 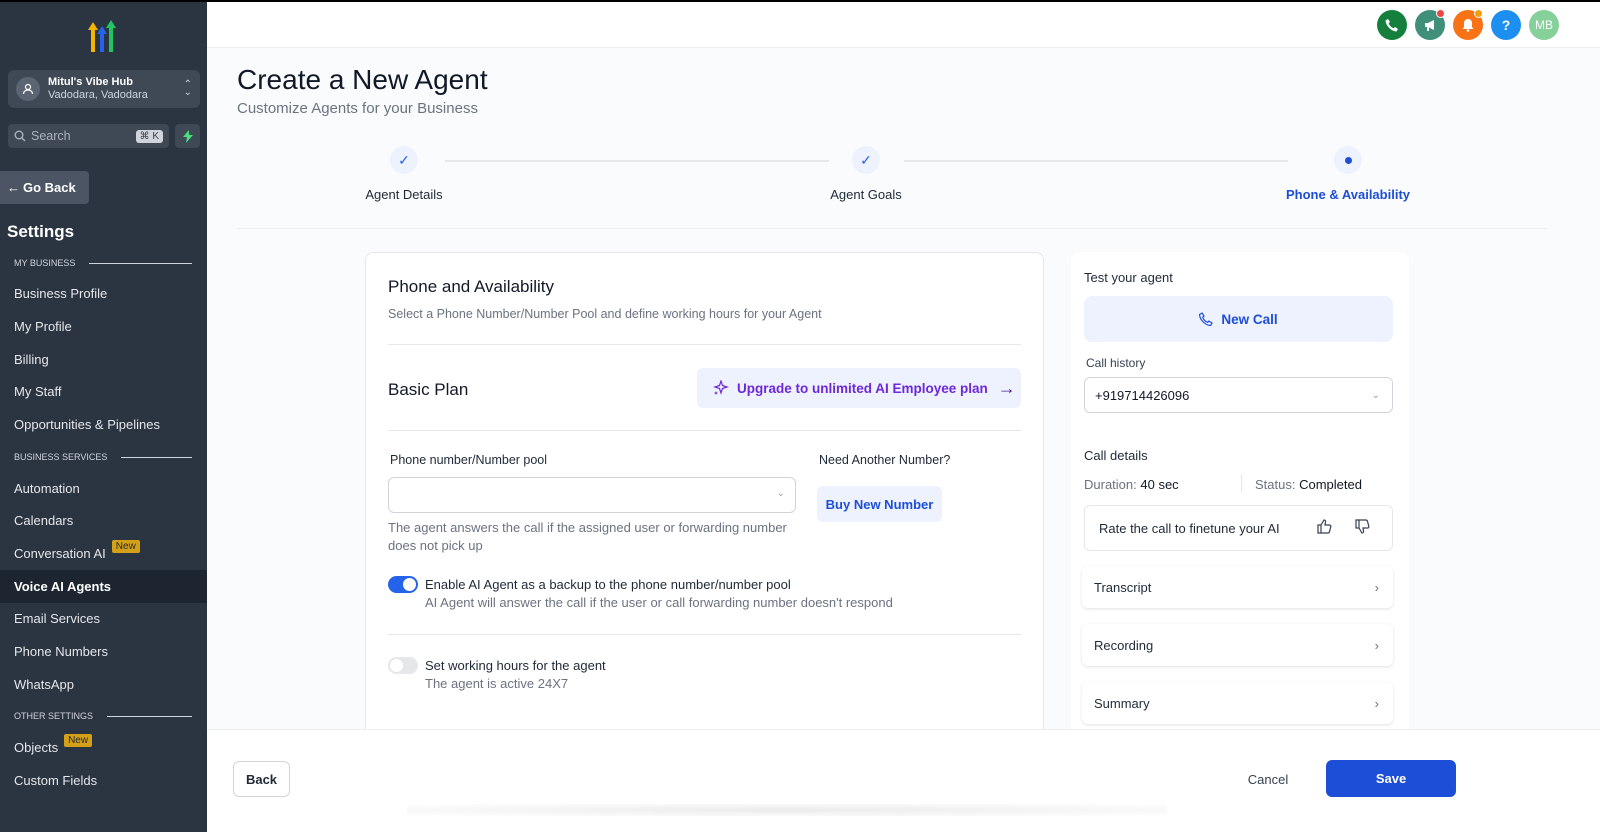 What do you see at coordinates (49, 187) in the screenshot?
I see `go-back-label: Go Back` at bounding box center [49, 187].